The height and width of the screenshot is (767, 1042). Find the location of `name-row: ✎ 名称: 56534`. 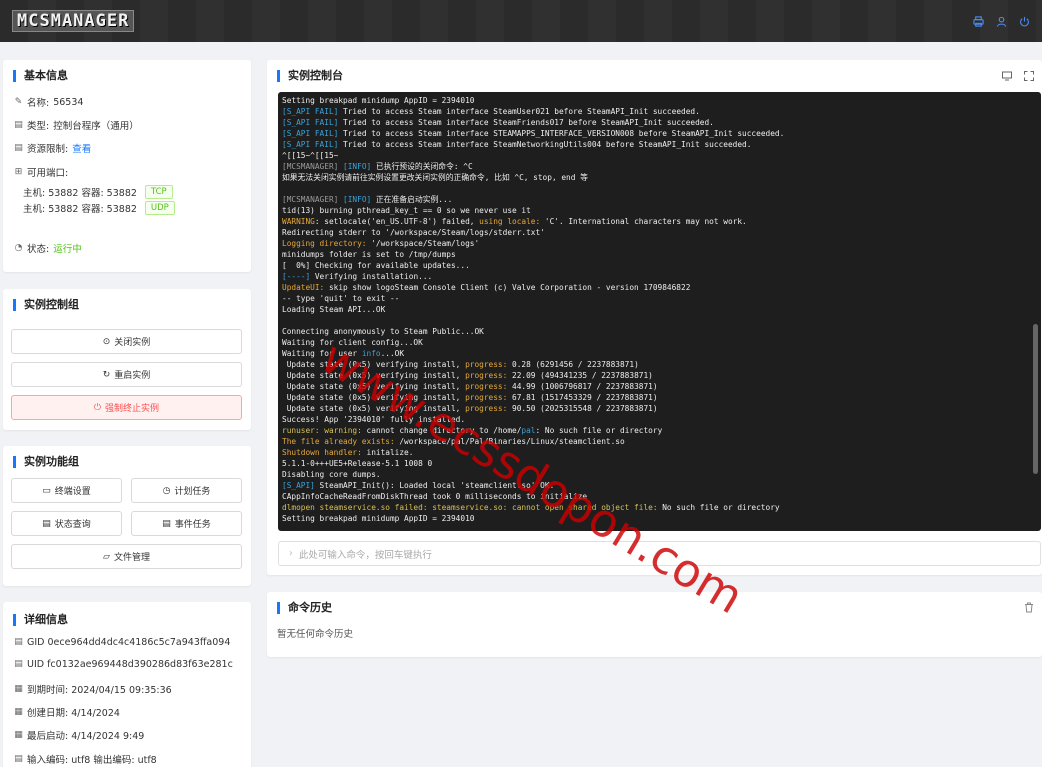

name-row: ✎ 名称: 56534 is located at coordinates (49, 103).